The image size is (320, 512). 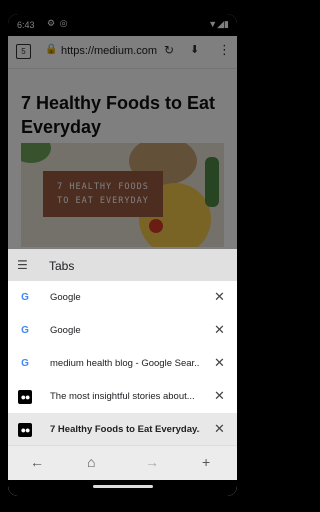 What do you see at coordinates (62, 266) in the screenshot?
I see `tabs-sheet-title: Tabs` at bounding box center [62, 266].